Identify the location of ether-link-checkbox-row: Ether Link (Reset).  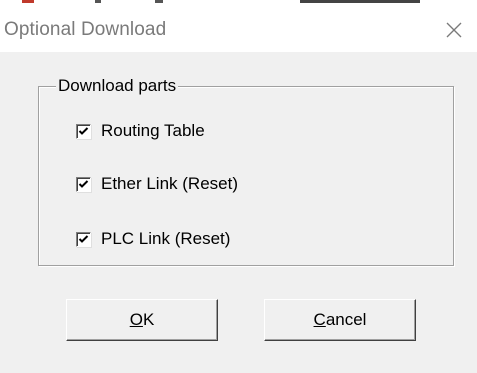
(157, 184).